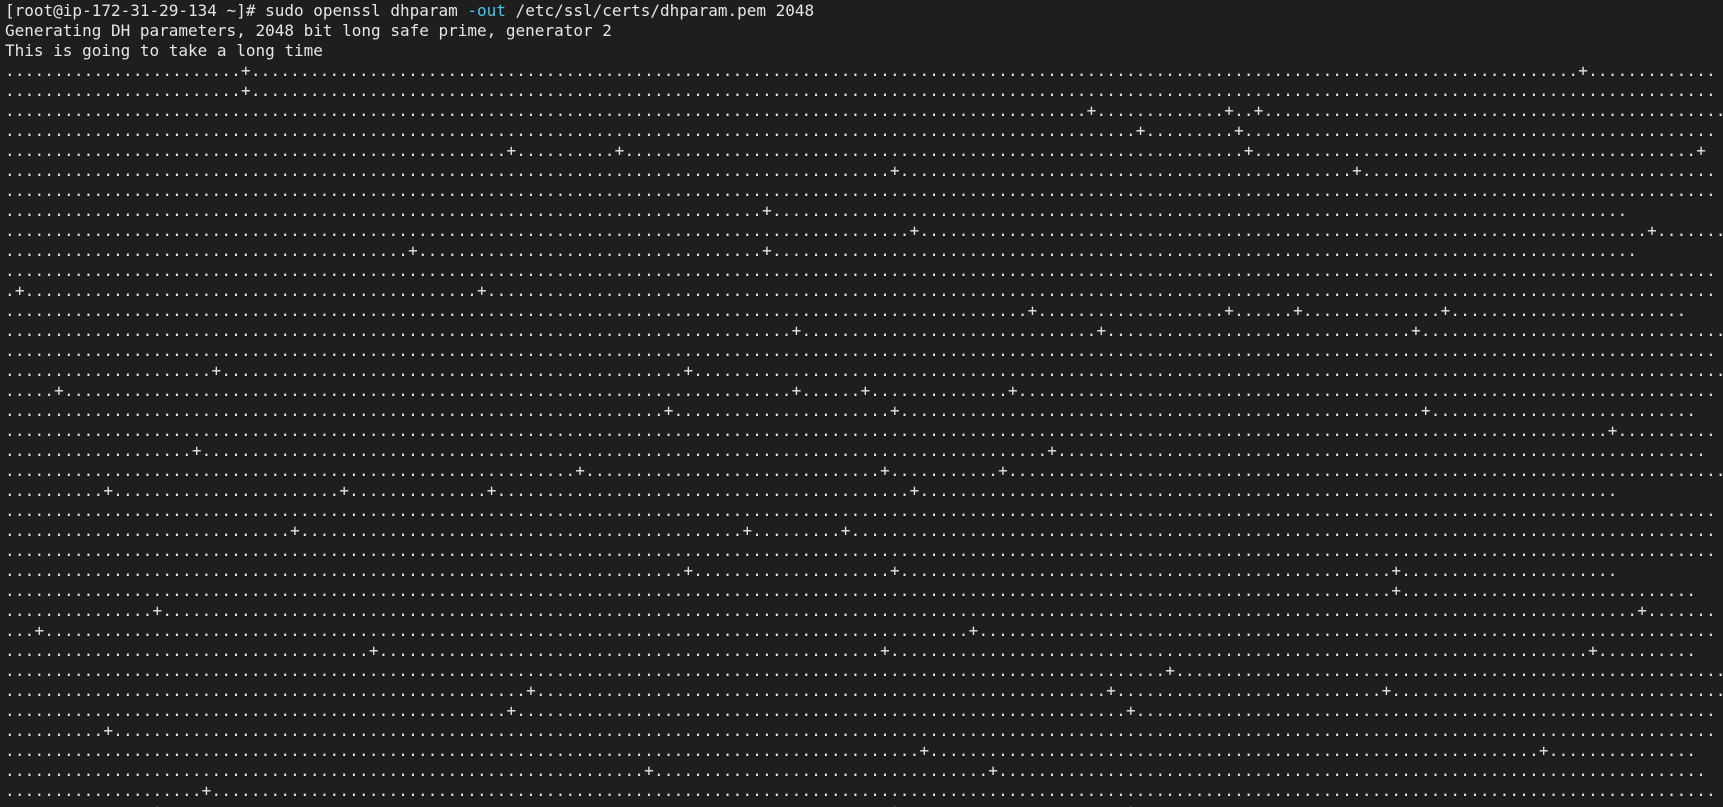 Image resolution: width=1723 pixels, height=807 pixels. I want to click on command-option: -out, so click(486, 10).